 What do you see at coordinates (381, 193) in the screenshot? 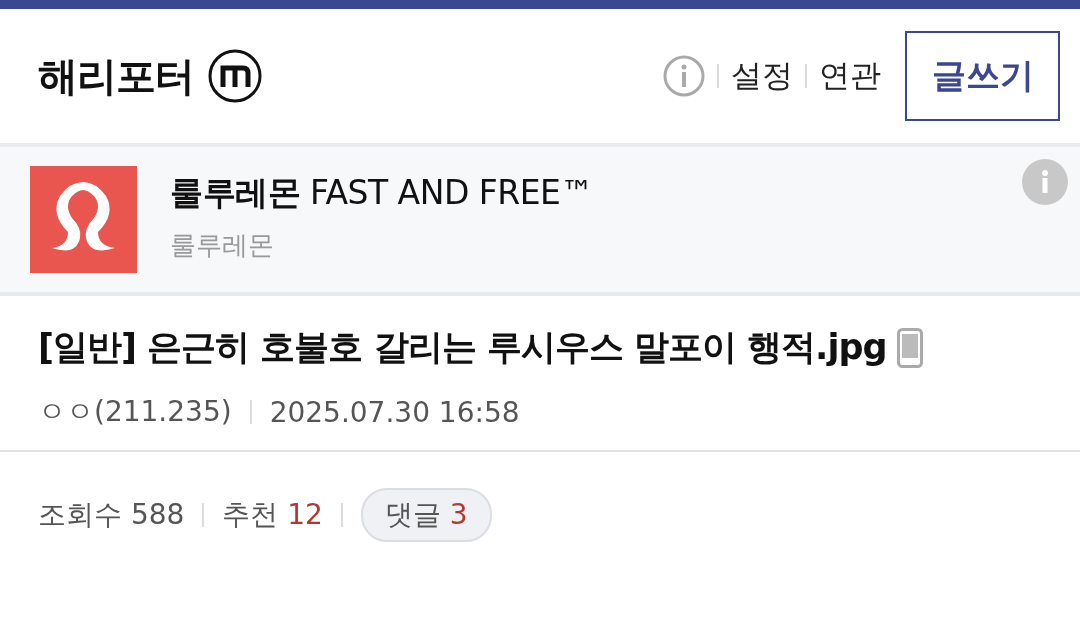
I see `ad-title: 룰루레몬 FAST AND FREE™` at bounding box center [381, 193].